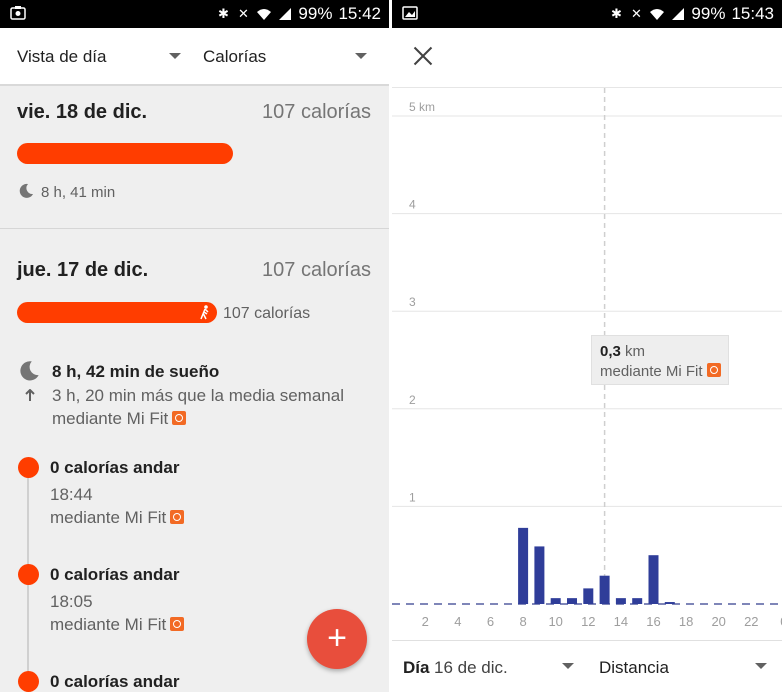 The image size is (782, 692). Describe the element at coordinates (622, 351) in the screenshot. I see `tooltip-value-line: 0,3 km` at that location.